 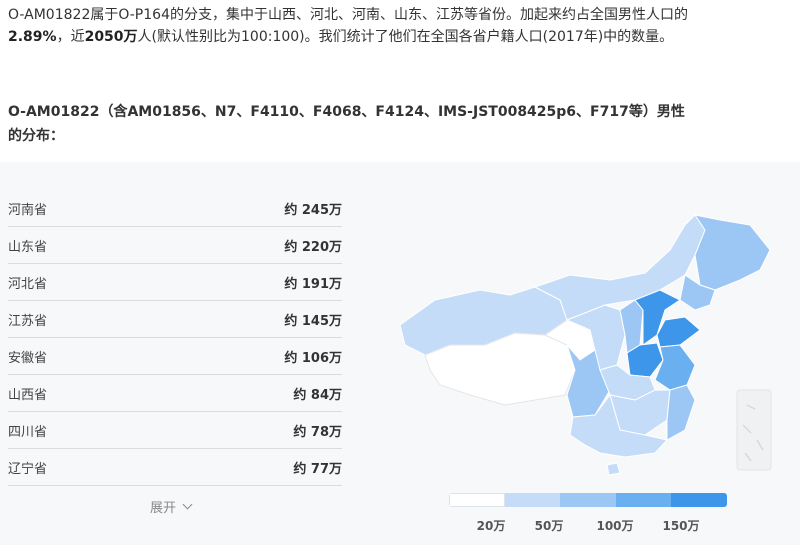 What do you see at coordinates (28, 210) in the screenshot?
I see `province-name: 河南省` at bounding box center [28, 210].